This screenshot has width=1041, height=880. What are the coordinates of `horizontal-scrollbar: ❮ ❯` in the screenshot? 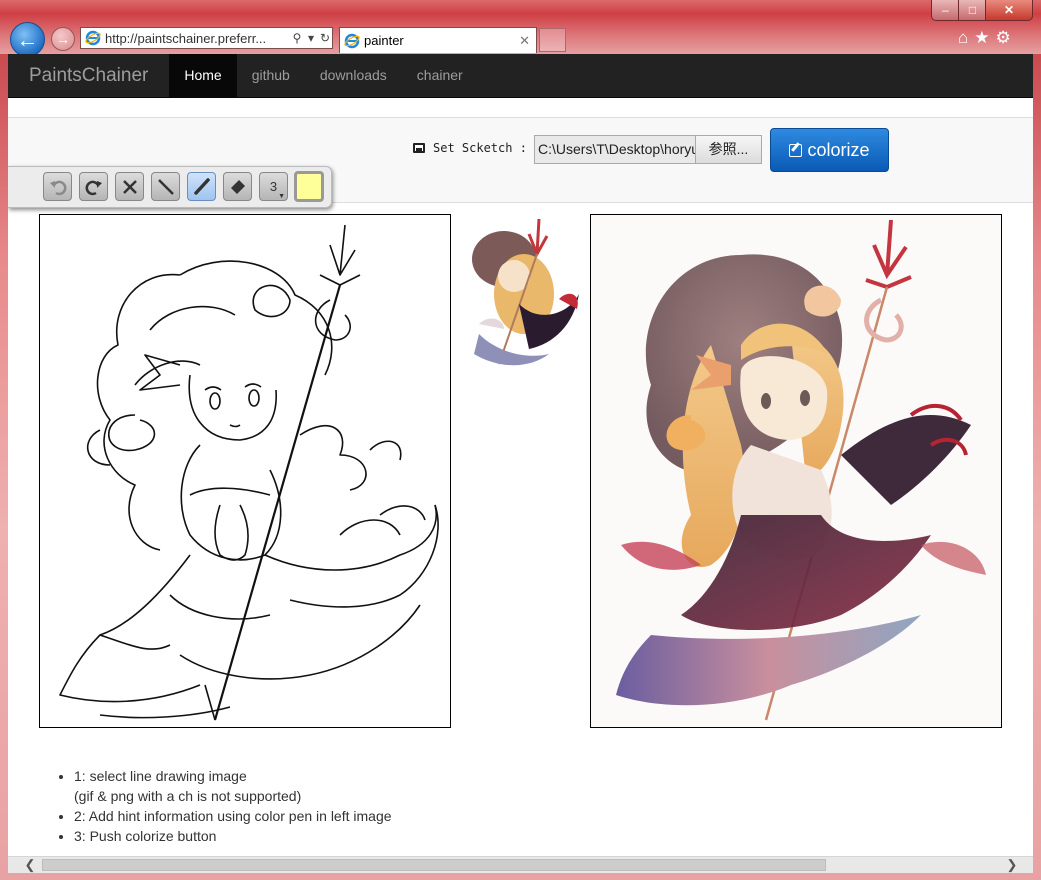 It's located at (520, 864).